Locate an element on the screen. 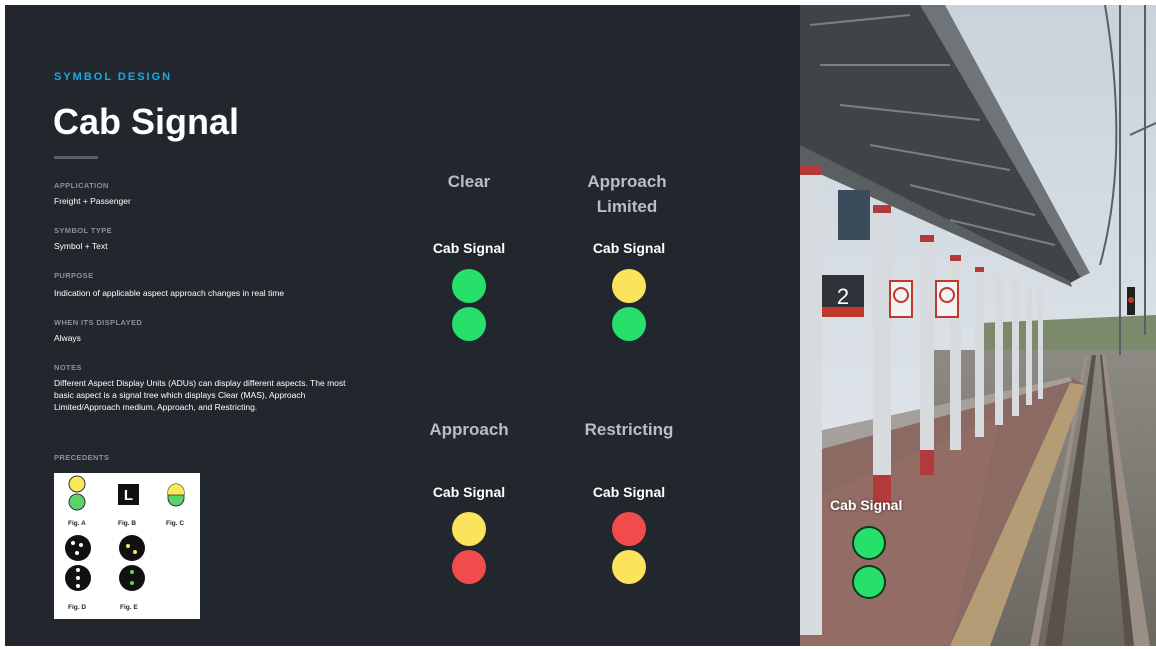 This screenshot has height=649, width=1156. application-label: APPLICATION is located at coordinates (81, 185).